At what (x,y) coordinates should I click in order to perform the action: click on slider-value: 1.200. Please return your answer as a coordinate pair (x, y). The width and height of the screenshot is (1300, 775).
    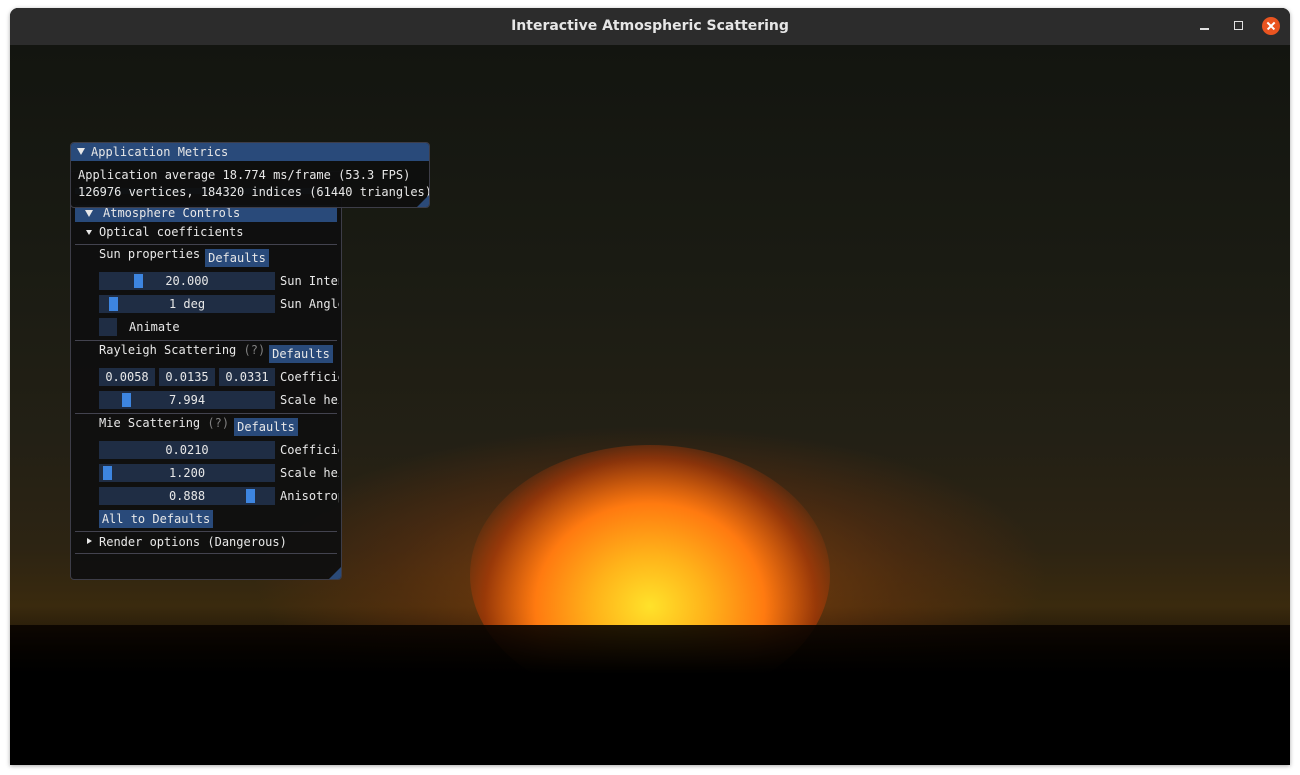
    Looking at the image, I should click on (187, 473).